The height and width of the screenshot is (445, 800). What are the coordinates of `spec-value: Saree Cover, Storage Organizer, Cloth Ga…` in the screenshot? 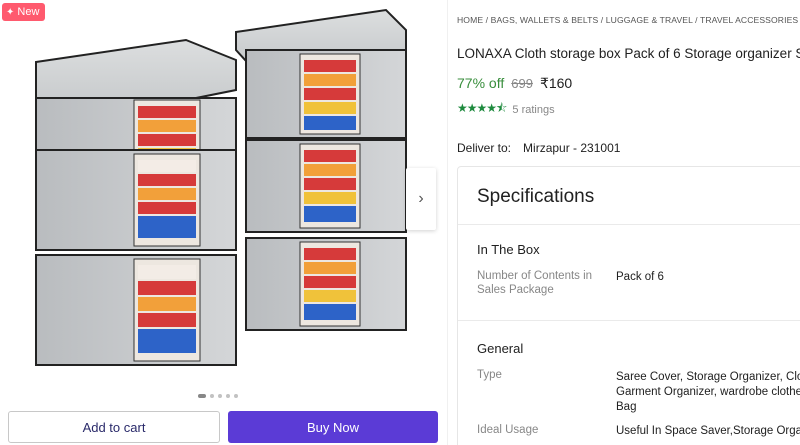 It's located at (708, 392).